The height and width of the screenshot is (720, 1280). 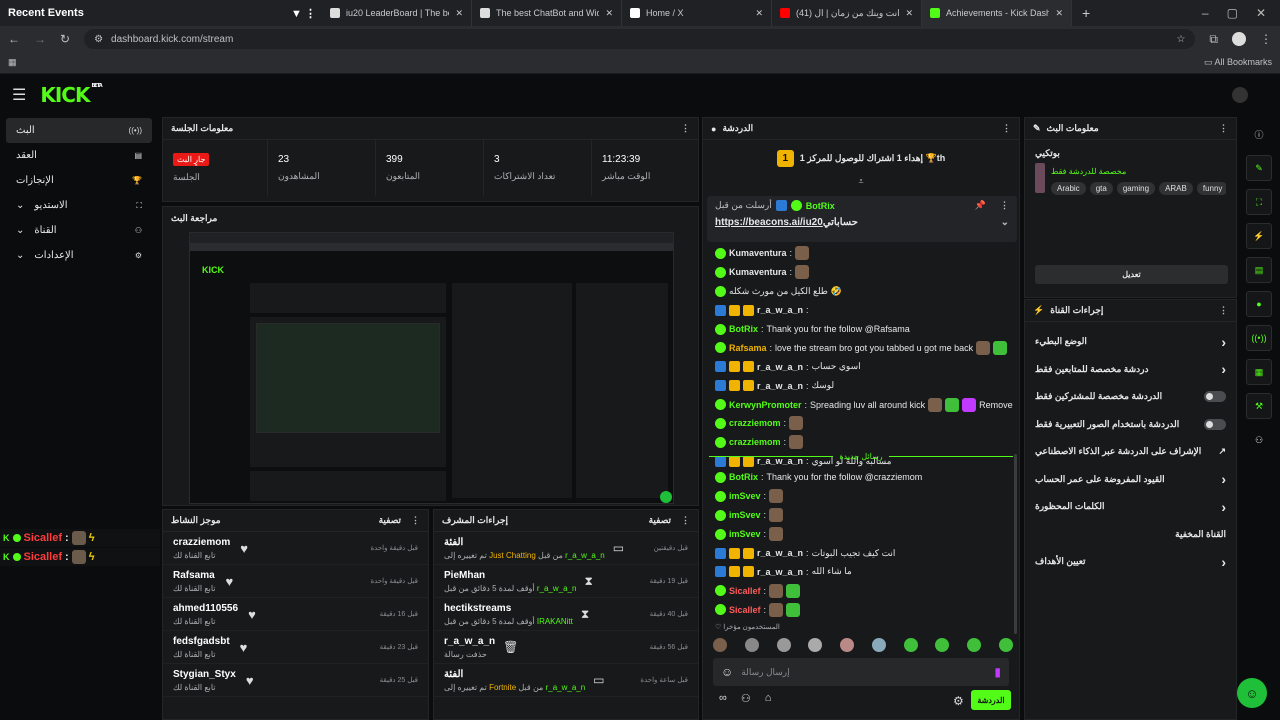 I want to click on browser-tab: Home / X ✕, so click(x=697, y=13).